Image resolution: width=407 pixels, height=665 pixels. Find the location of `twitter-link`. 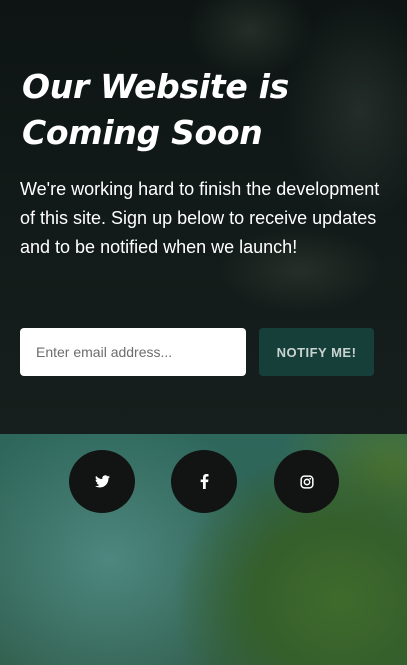

twitter-link is located at coordinates (102, 481).